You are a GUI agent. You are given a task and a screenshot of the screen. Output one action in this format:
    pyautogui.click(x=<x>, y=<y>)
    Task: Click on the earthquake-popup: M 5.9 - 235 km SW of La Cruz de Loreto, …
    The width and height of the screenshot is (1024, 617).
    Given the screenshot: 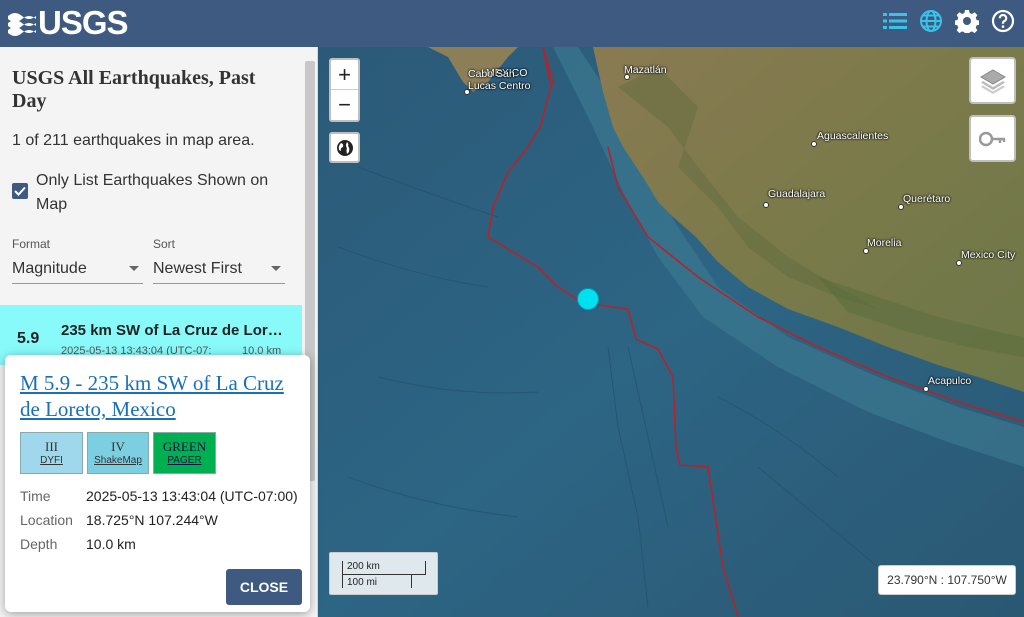 What is the action you would take?
    pyautogui.click(x=157, y=483)
    